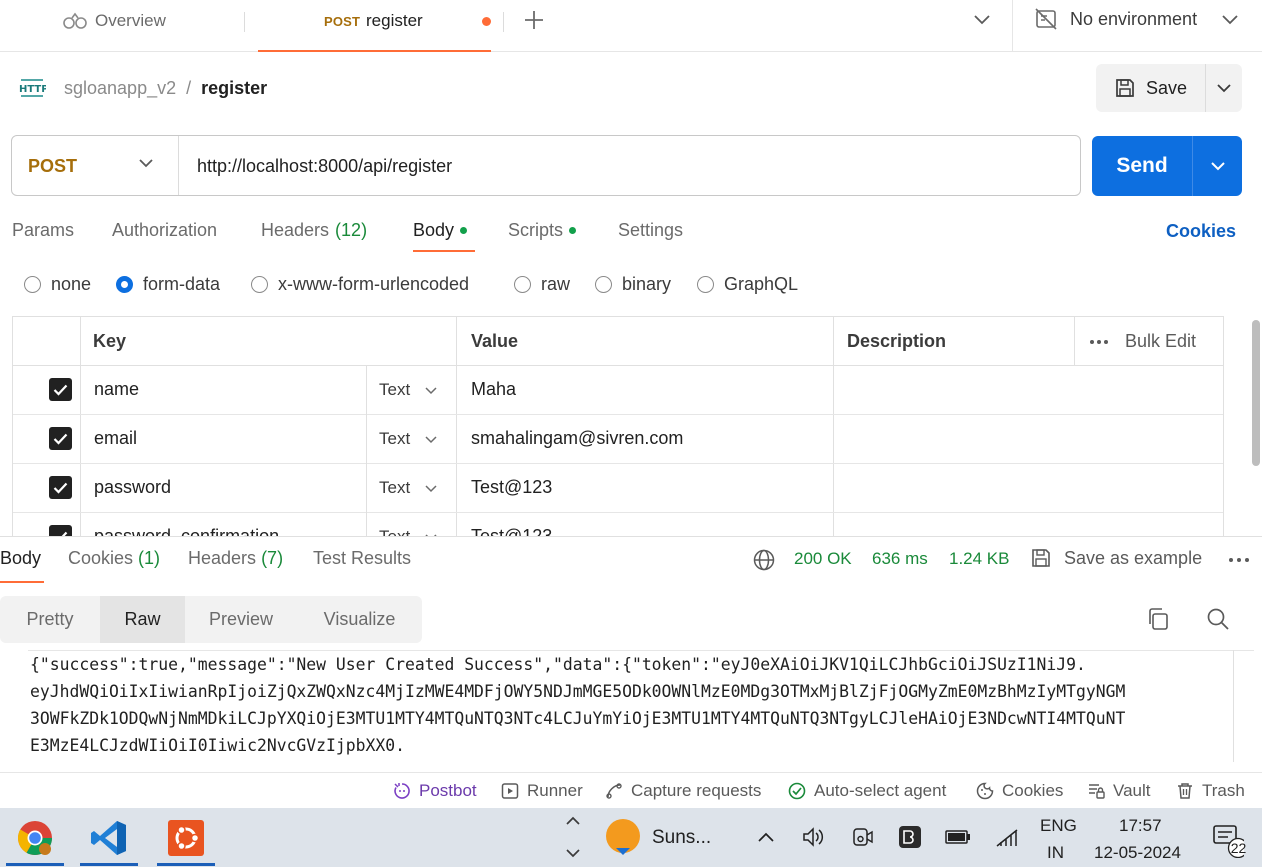 The width and height of the screenshot is (1262, 867). I want to click on view-raw: Raw, so click(142, 619).